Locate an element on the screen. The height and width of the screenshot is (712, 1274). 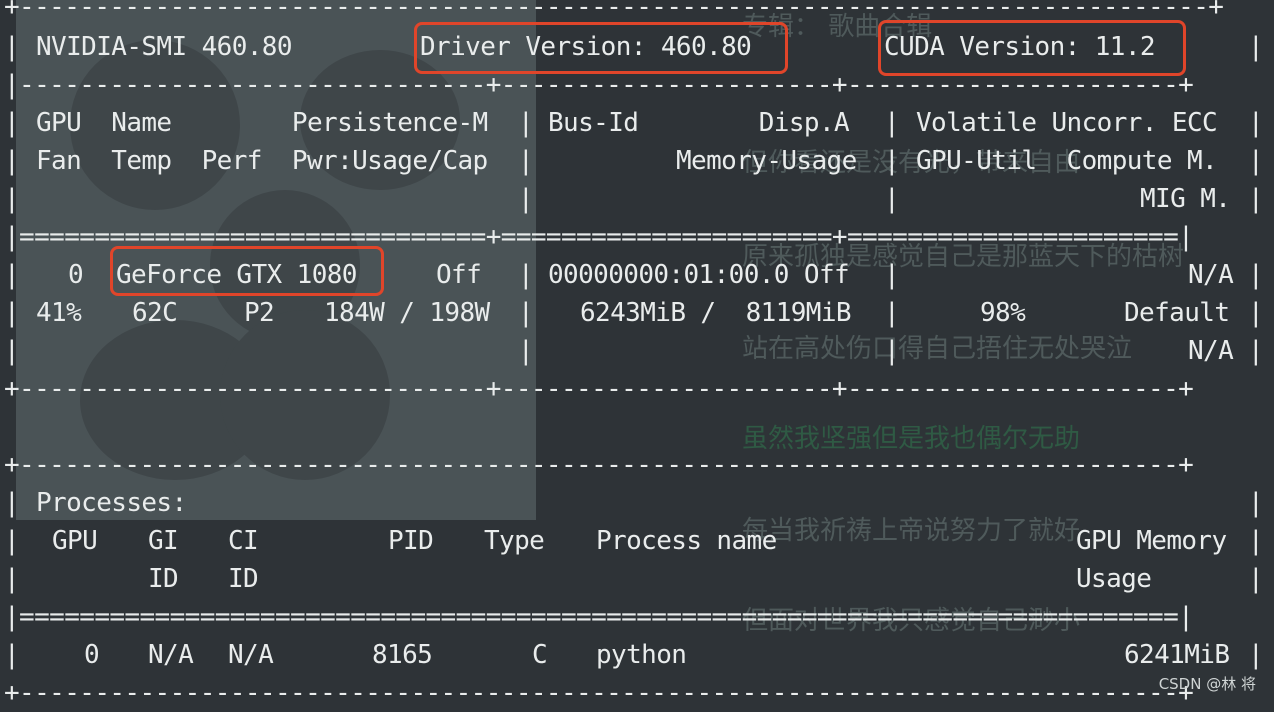
proc-gi: N/A is located at coordinates (171, 655).